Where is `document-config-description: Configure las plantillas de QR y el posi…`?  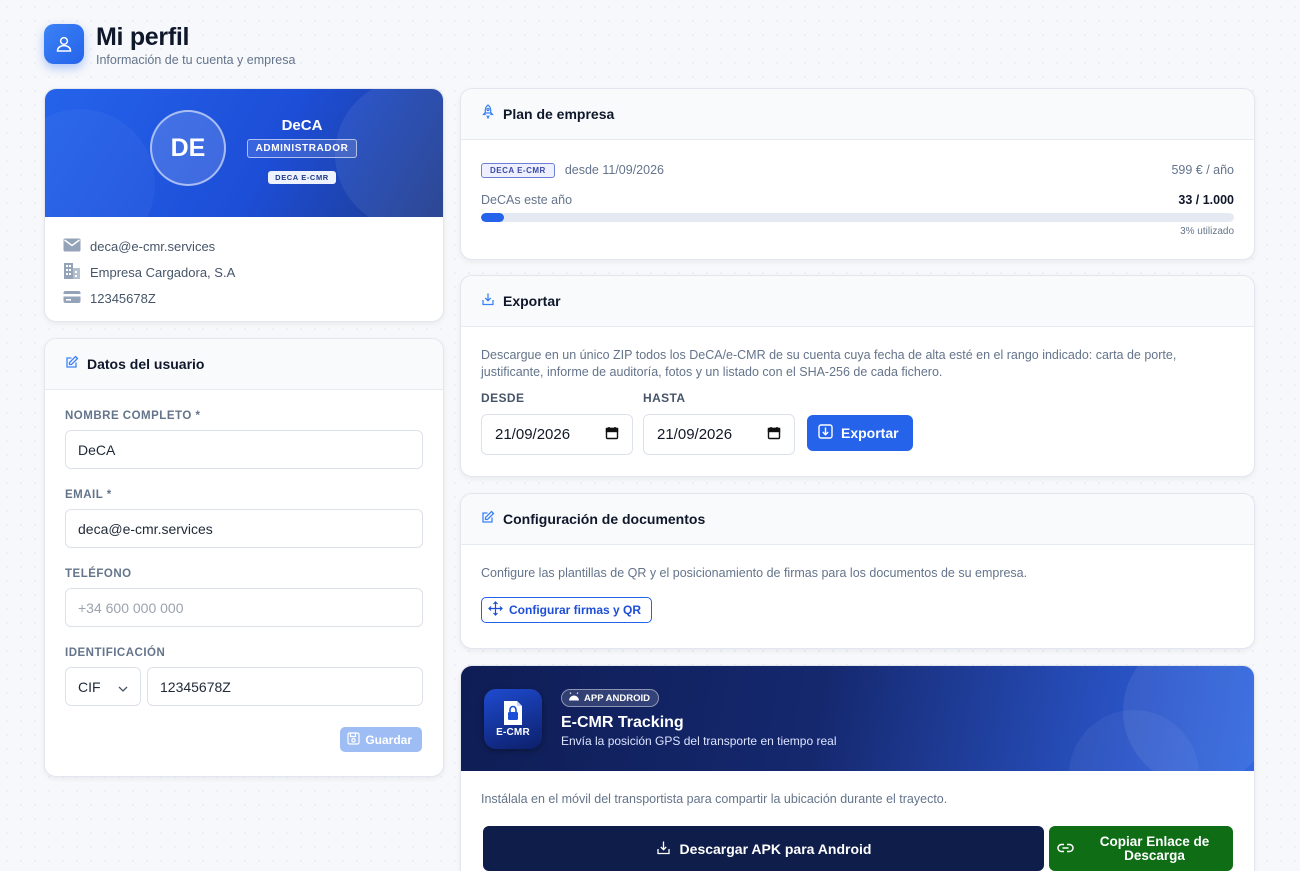 document-config-description: Configure las plantillas de QR y el posi… is located at coordinates (754, 573).